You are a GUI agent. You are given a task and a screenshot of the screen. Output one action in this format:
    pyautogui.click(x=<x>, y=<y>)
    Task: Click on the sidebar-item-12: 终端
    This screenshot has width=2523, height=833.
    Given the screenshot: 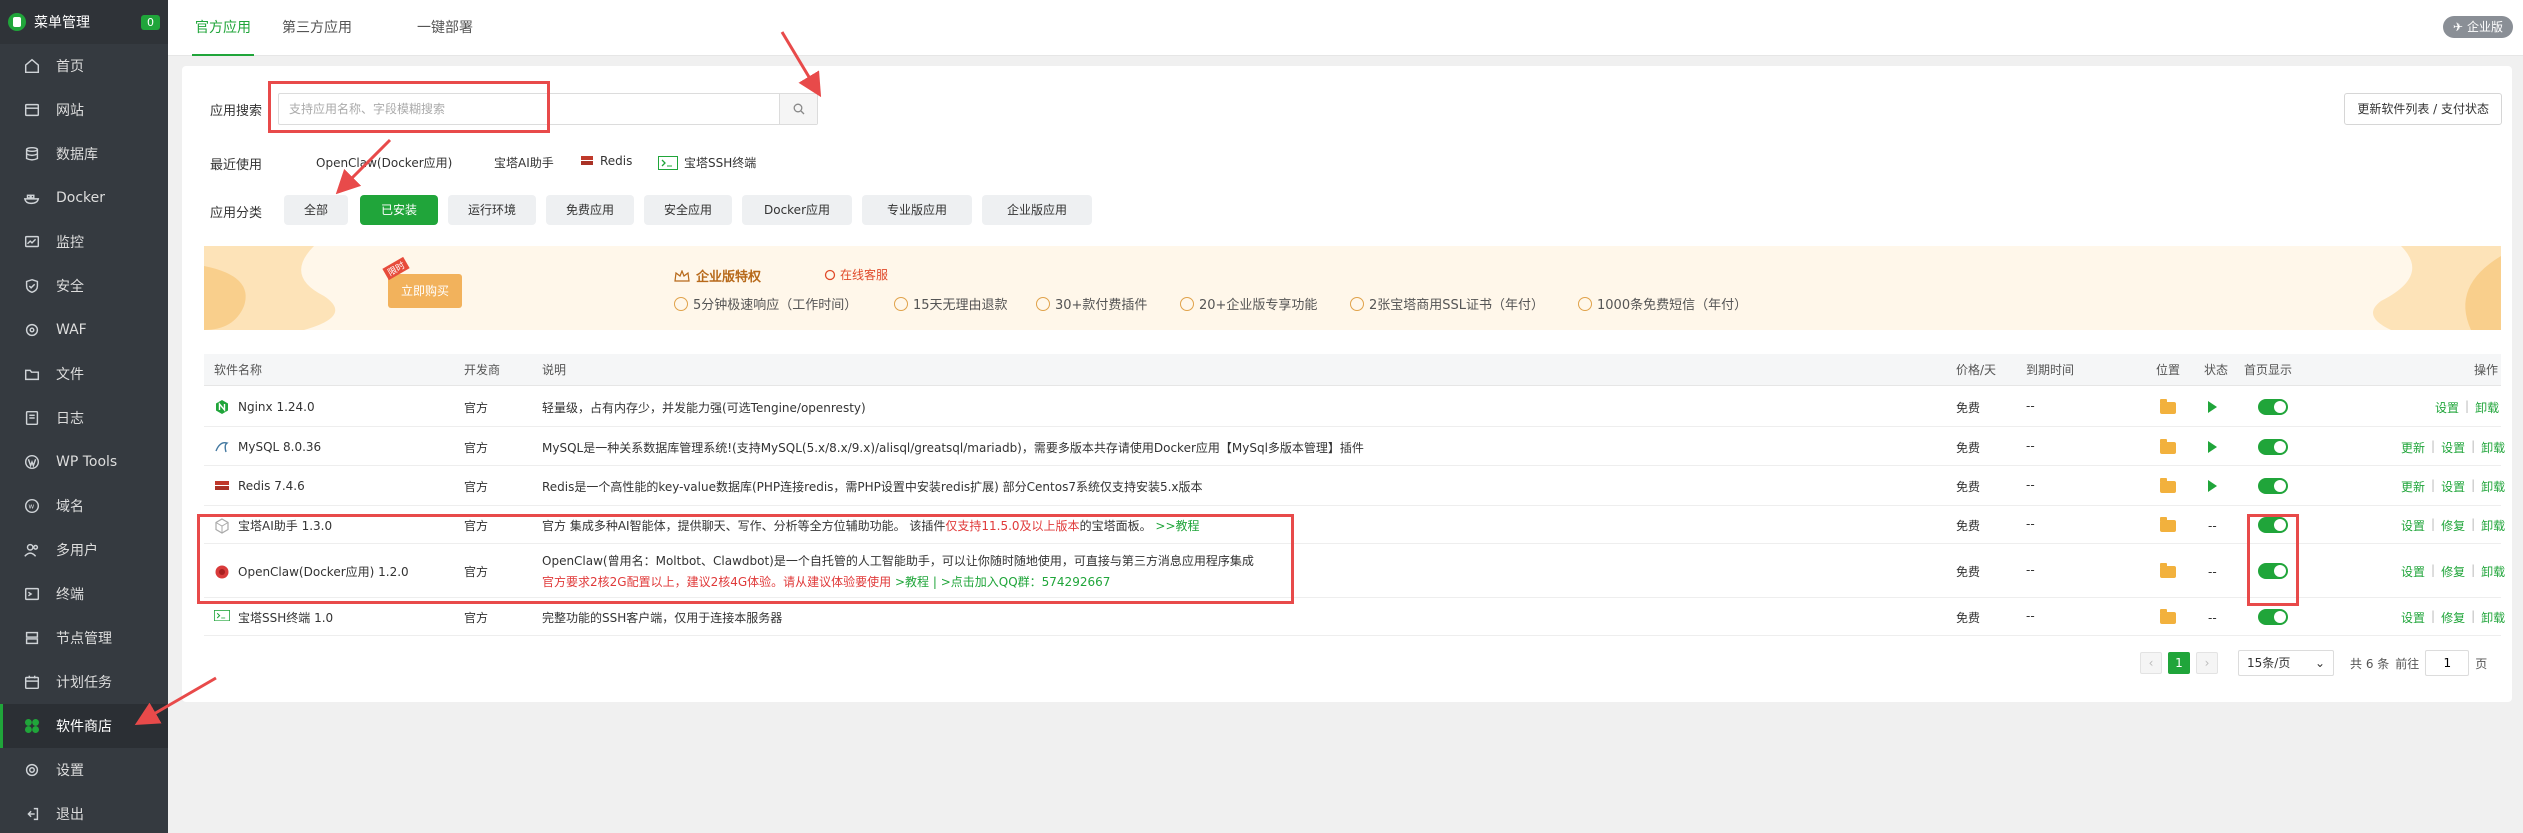 What is the action you would take?
    pyautogui.click(x=84, y=594)
    